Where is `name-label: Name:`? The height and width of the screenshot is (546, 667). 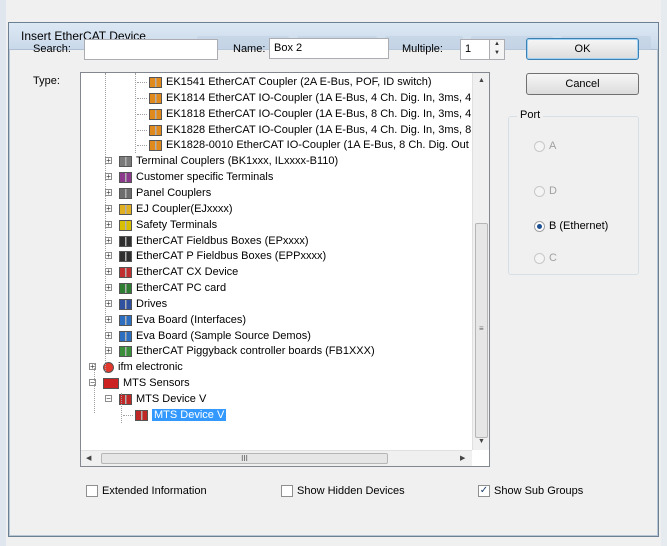 name-label: Name: is located at coordinates (249, 49).